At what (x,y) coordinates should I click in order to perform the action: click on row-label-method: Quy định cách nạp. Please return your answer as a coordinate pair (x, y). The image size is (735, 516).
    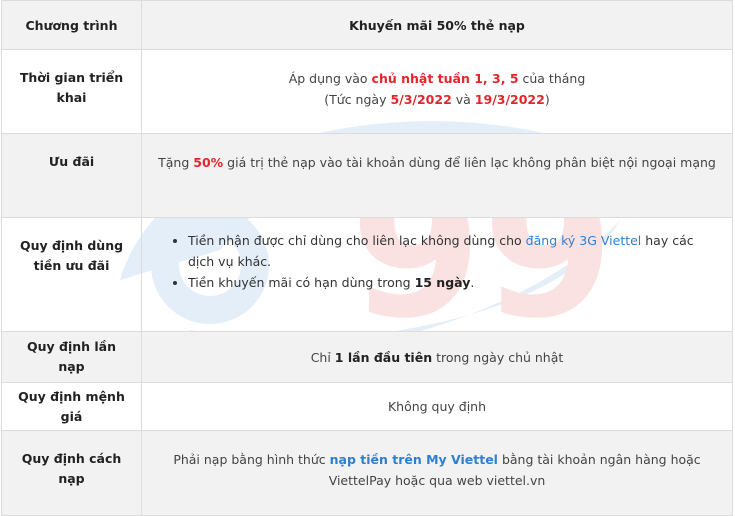
    Looking at the image, I should click on (71, 473).